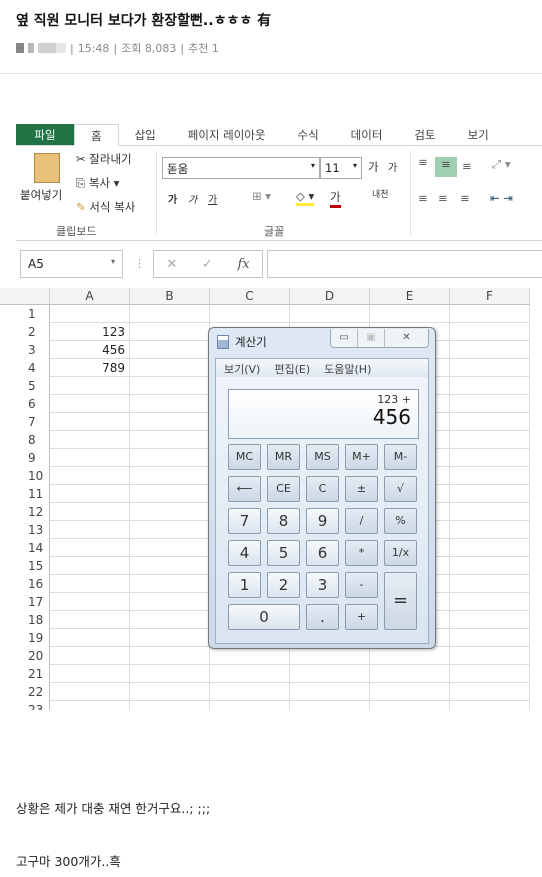 The width and height of the screenshot is (542, 877). What do you see at coordinates (367, 134) in the screenshot?
I see `tab-data: 데이터` at bounding box center [367, 134].